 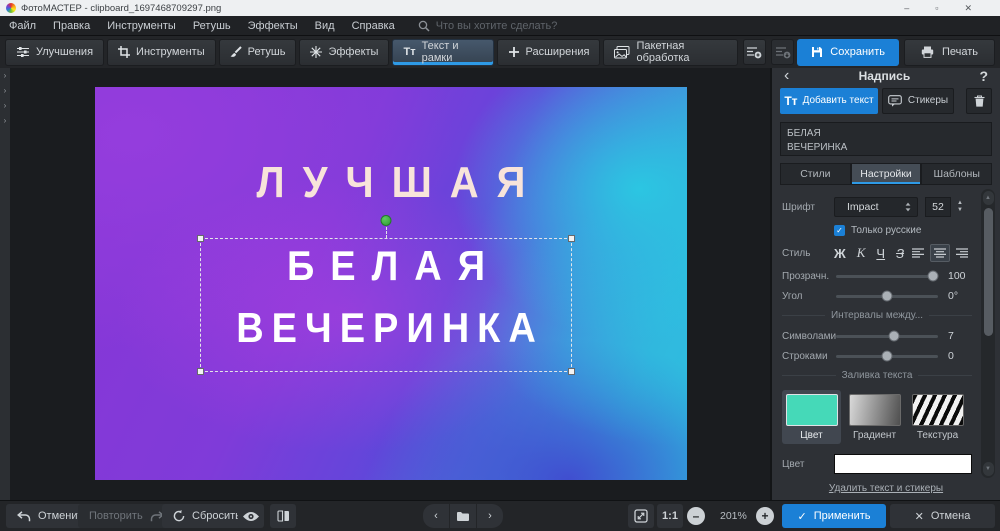 I want to click on panel-scrollbar: ▲ ▼, so click(x=988, y=333).